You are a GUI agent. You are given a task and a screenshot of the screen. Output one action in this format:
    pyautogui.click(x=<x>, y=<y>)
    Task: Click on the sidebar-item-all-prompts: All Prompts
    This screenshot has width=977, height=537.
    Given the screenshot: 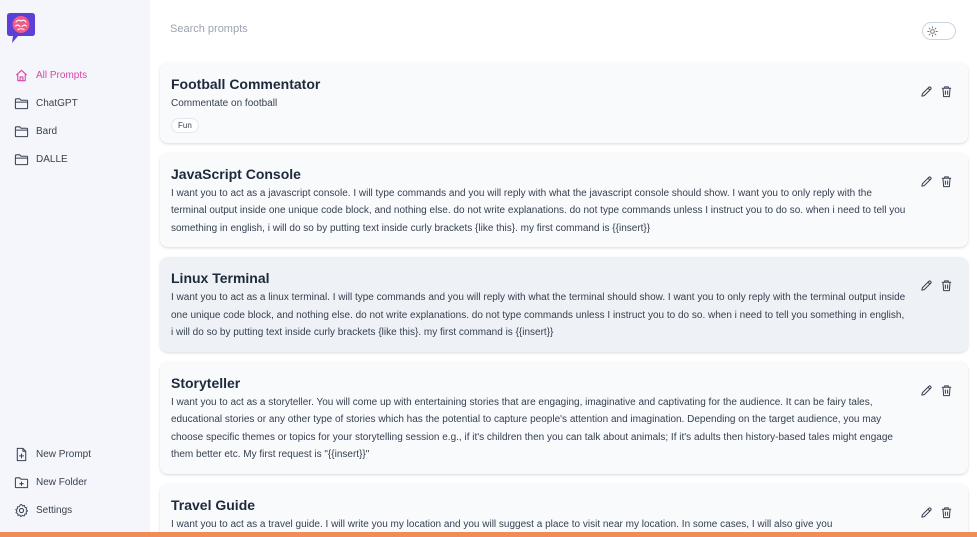 What is the action you would take?
    pyautogui.click(x=75, y=75)
    